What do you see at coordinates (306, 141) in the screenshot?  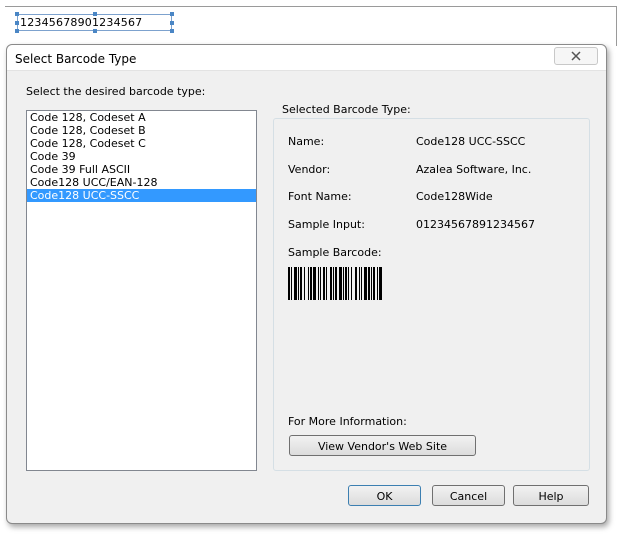 I see `name-label: Name:` at bounding box center [306, 141].